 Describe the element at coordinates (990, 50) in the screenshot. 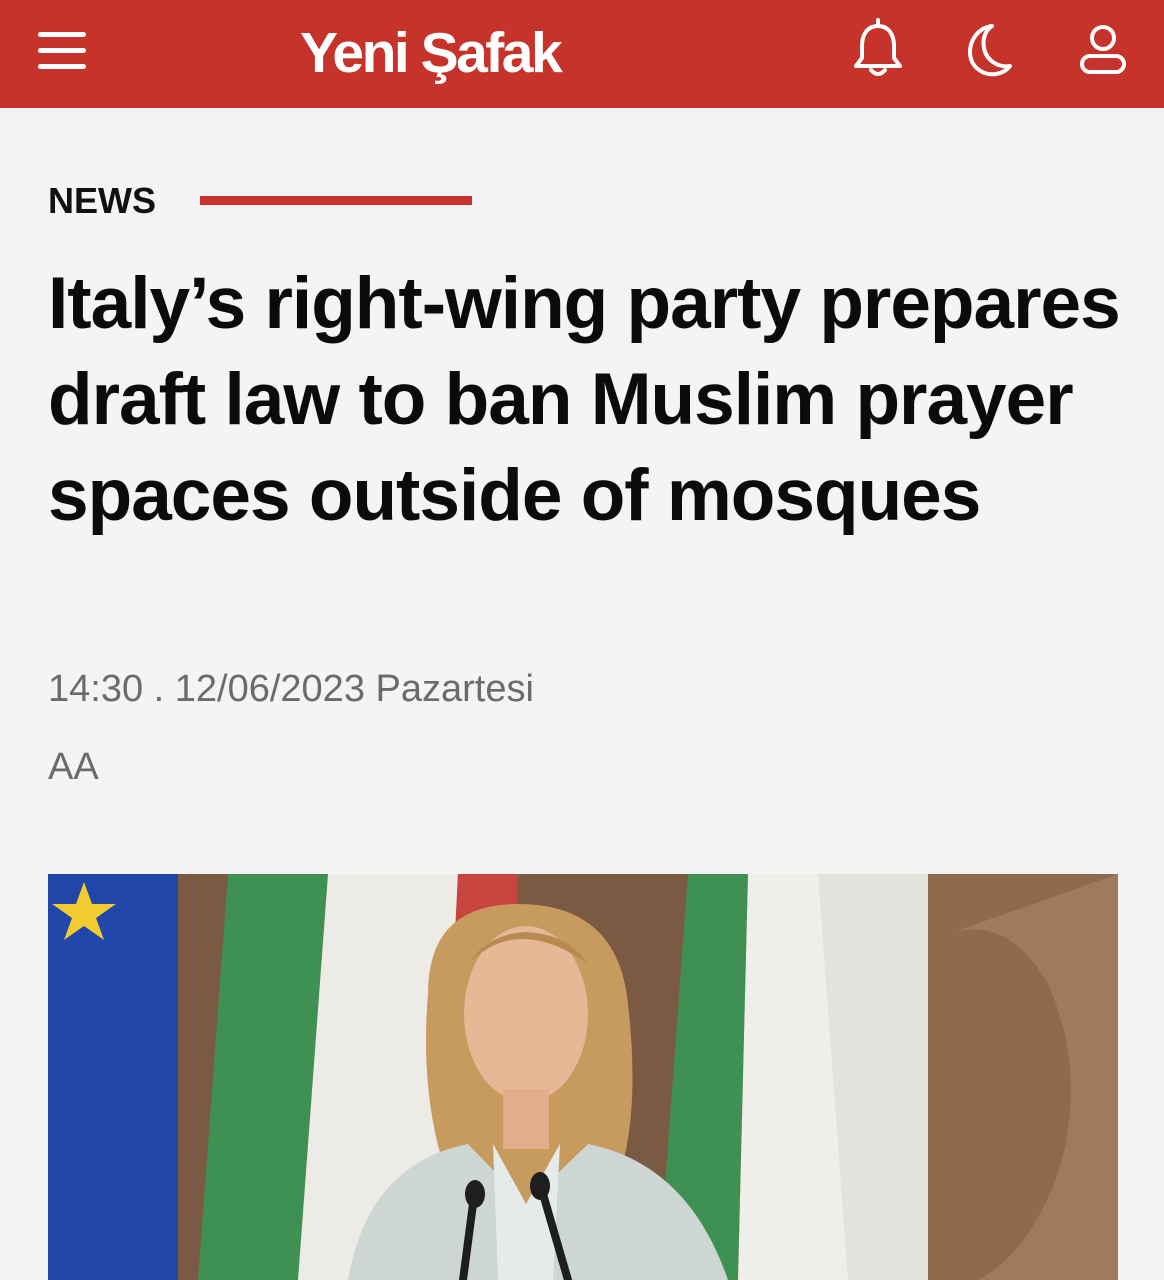

I see `moon-icon` at that location.